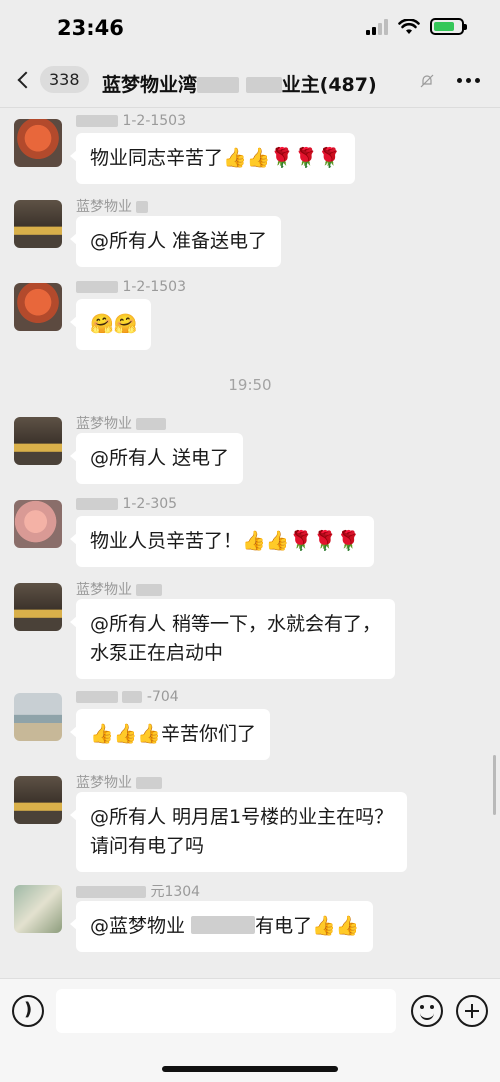  I want to click on battery-icon, so click(448, 26).